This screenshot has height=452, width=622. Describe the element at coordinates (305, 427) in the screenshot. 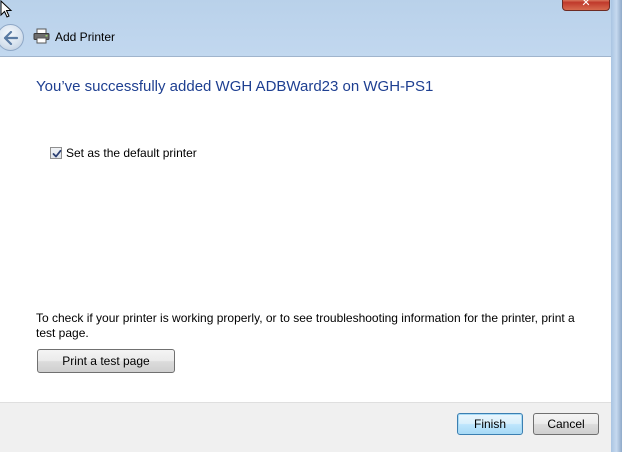

I see `wizard-footer: Finish Cancel` at that location.